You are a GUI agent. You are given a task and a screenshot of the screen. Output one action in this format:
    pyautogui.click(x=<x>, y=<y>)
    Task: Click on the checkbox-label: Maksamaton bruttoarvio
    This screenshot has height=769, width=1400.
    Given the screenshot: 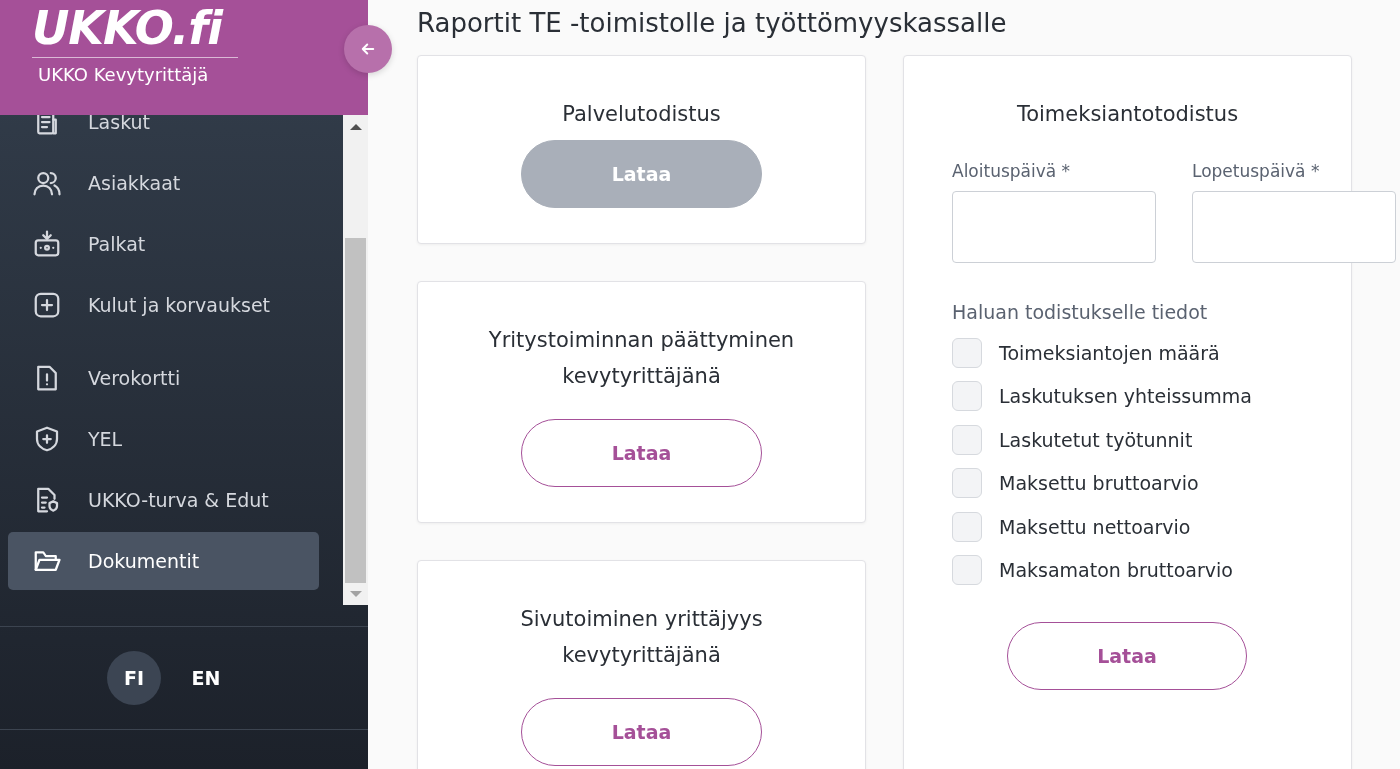 What is the action you would take?
    pyautogui.click(x=1116, y=570)
    